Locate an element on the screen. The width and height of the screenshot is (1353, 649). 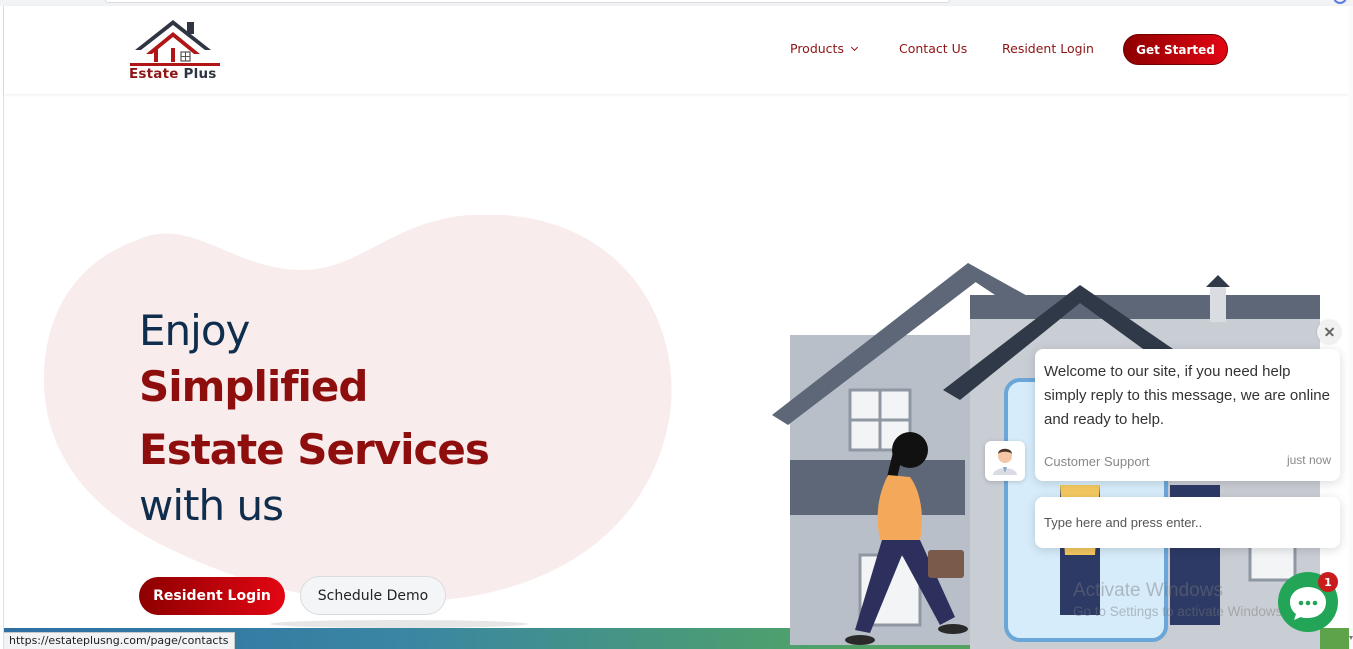
status-bar-url: https://estateplusng.com/page/contacts is located at coordinates (119, 640).